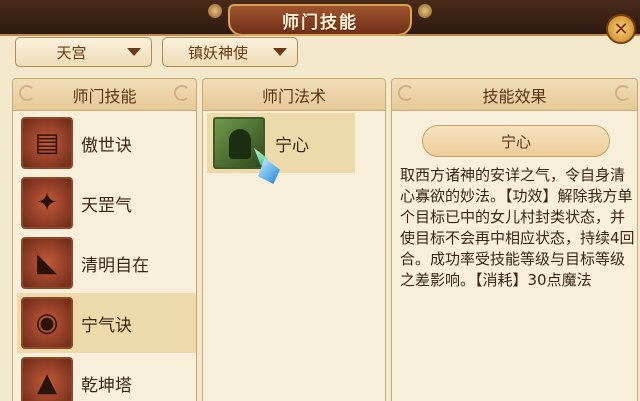 The image size is (640, 401). I want to click on skill-name: 天罡气, so click(106, 205).